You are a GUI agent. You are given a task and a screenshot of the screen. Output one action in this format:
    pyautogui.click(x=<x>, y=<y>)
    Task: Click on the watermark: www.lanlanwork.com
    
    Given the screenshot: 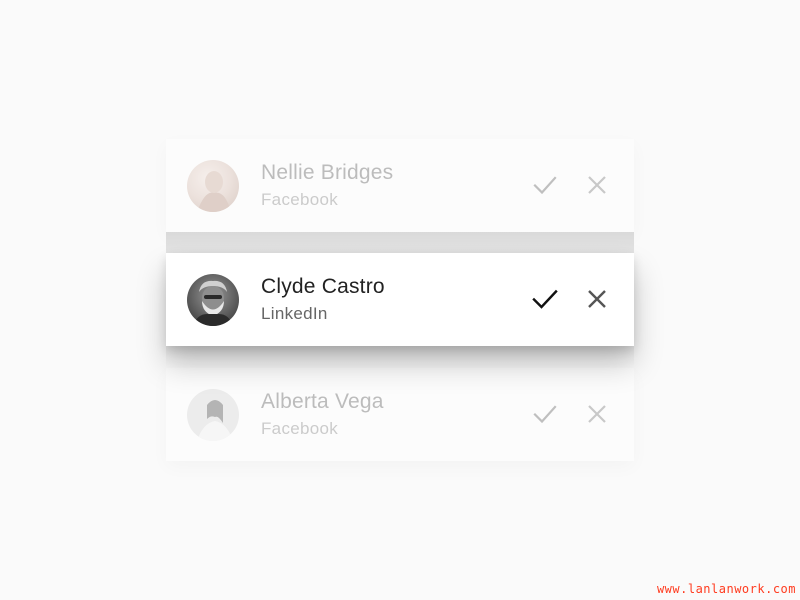 What is the action you would take?
    pyautogui.click(x=726, y=589)
    